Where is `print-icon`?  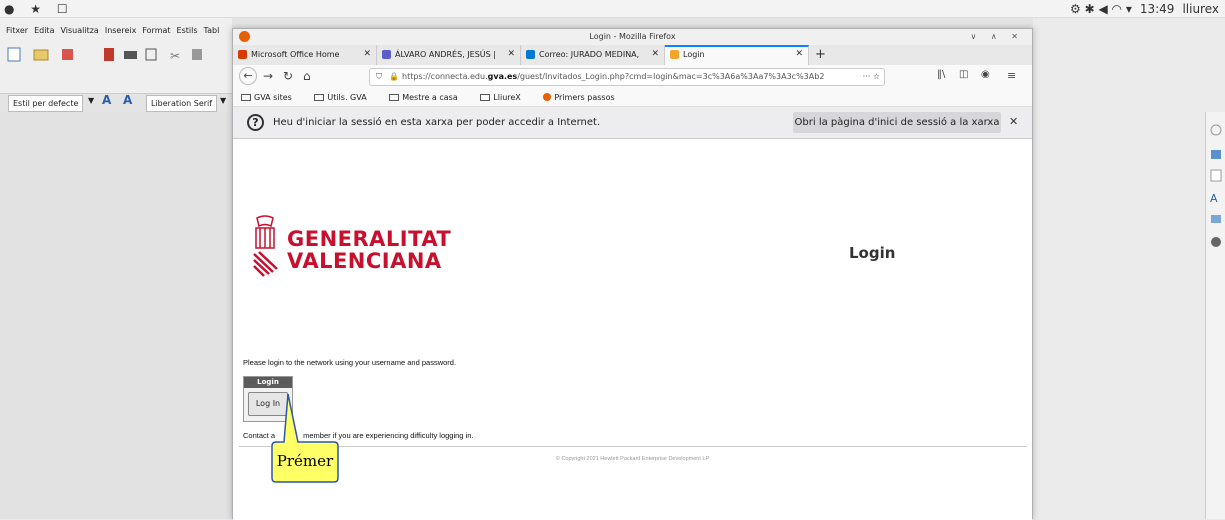
print-icon is located at coordinates (130, 55).